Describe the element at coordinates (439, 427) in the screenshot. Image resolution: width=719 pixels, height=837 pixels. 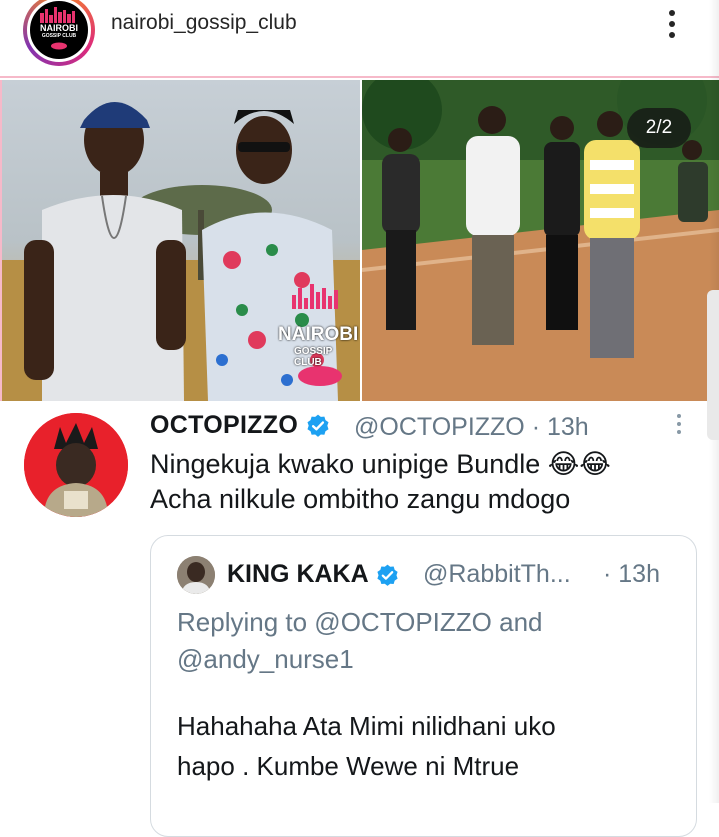
I see `tweet-author-handle: @OCTOPIZZO` at that location.